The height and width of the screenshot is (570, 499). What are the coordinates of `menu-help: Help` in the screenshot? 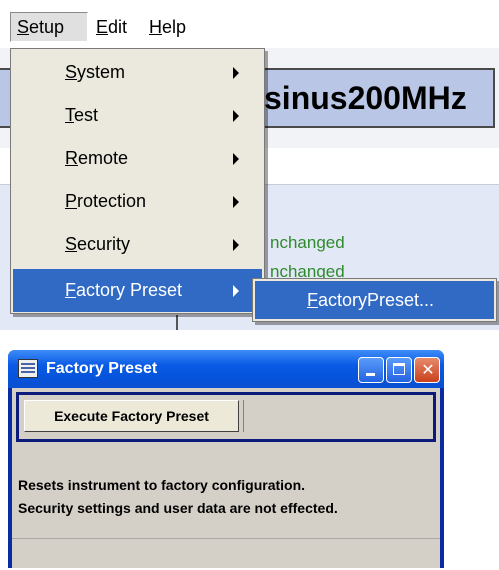 It's located at (167, 27).